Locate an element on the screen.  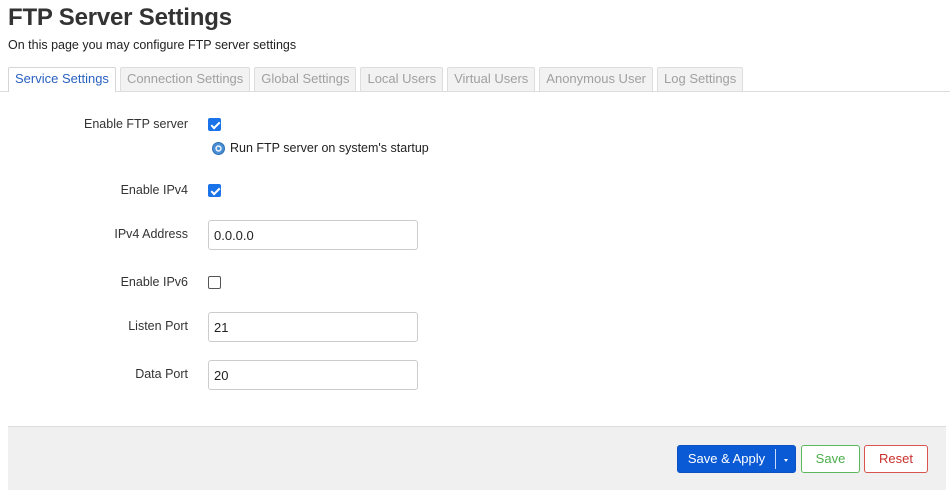
ipv4-address-label: IPv4 Address is located at coordinates (151, 234).